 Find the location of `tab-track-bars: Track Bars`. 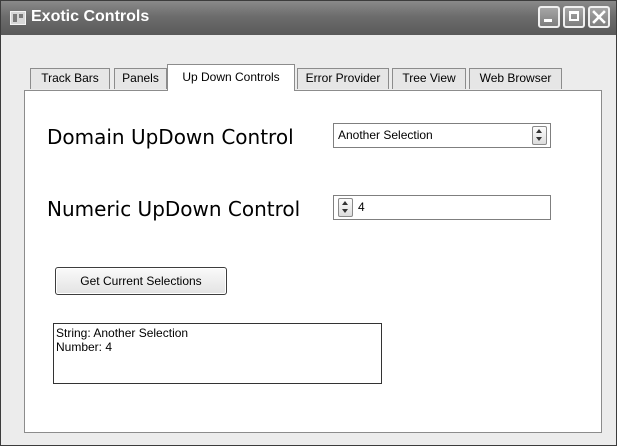

tab-track-bars: Track Bars is located at coordinates (70, 78).